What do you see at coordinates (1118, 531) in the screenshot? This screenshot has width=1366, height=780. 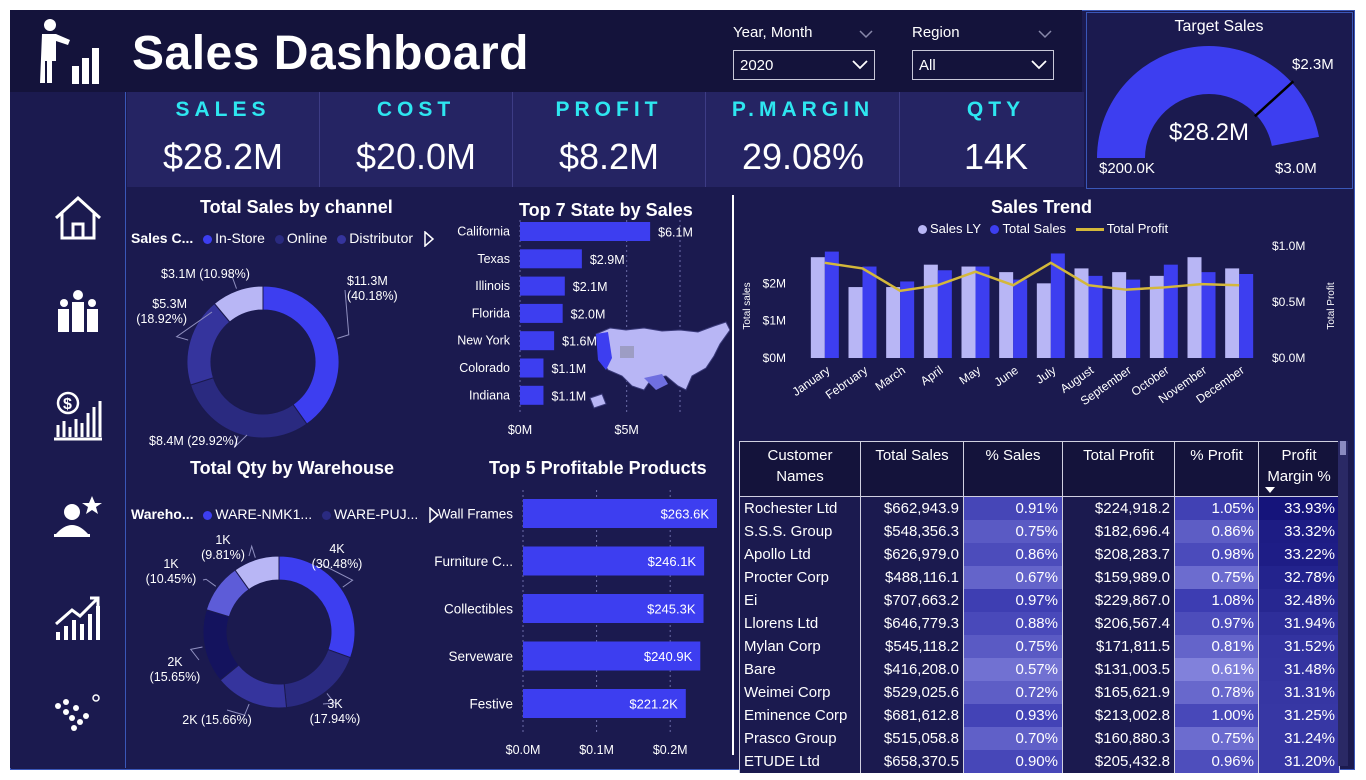 I see `table-cell: $182,696.4` at bounding box center [1118, 531].